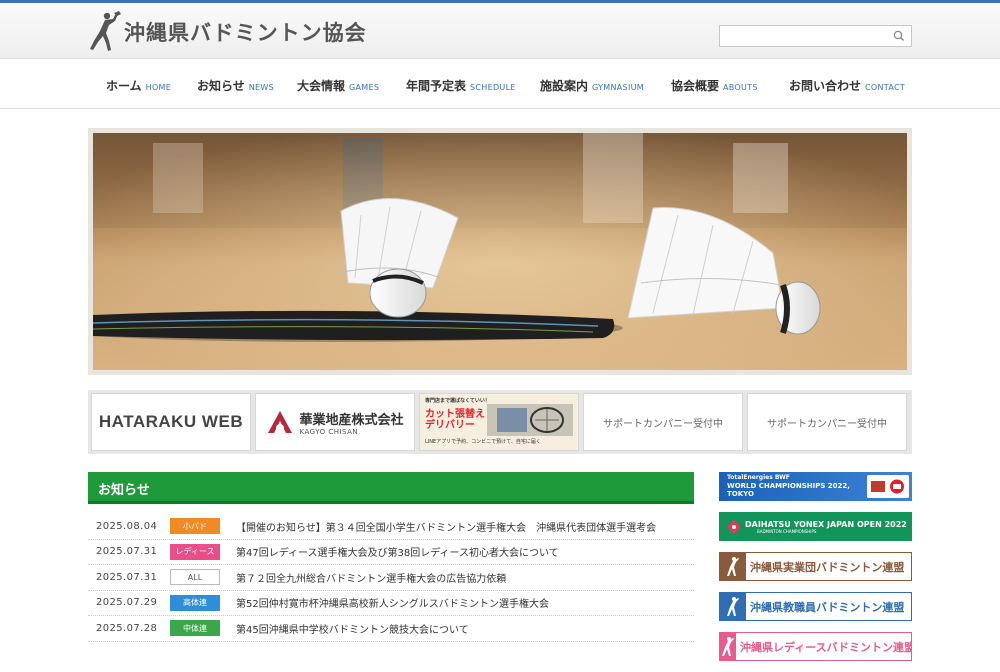 The height and width of the screenshot is (672, 1000). I want to click on kagyo-logo-icon, so click(280, 422).